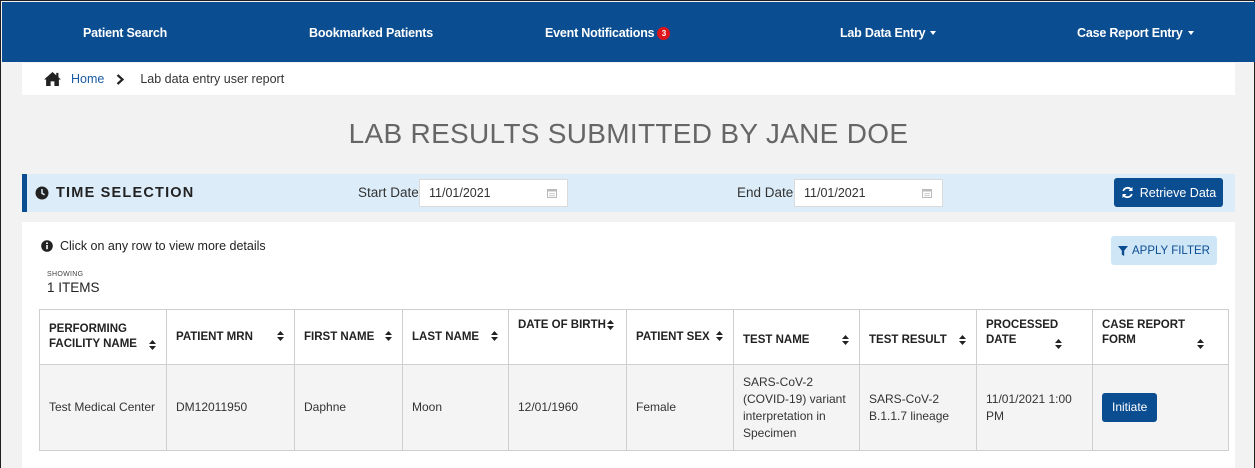  I want to click on showing-count: 1 ITEMS, so click(73, 287).